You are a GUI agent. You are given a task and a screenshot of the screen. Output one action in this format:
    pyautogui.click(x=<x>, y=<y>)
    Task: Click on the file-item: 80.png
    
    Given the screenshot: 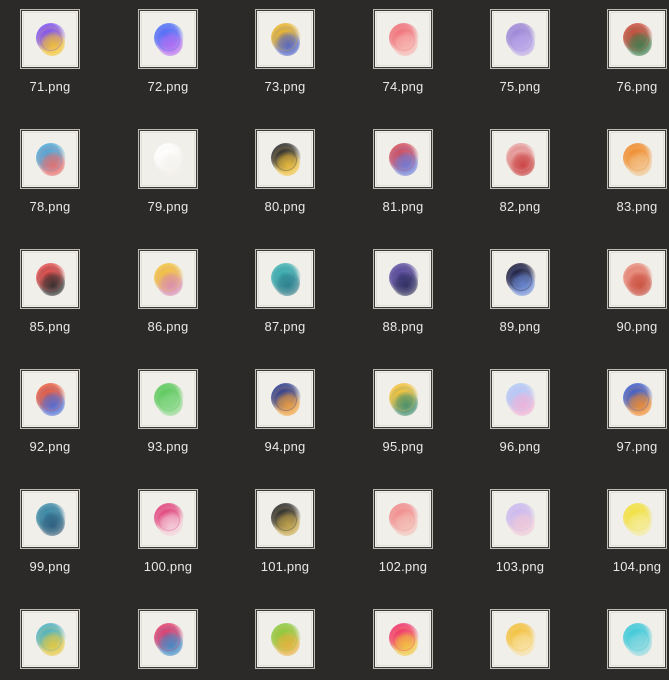 What is the action you would take?
    pyautogui.click(x=285, y=175)
    